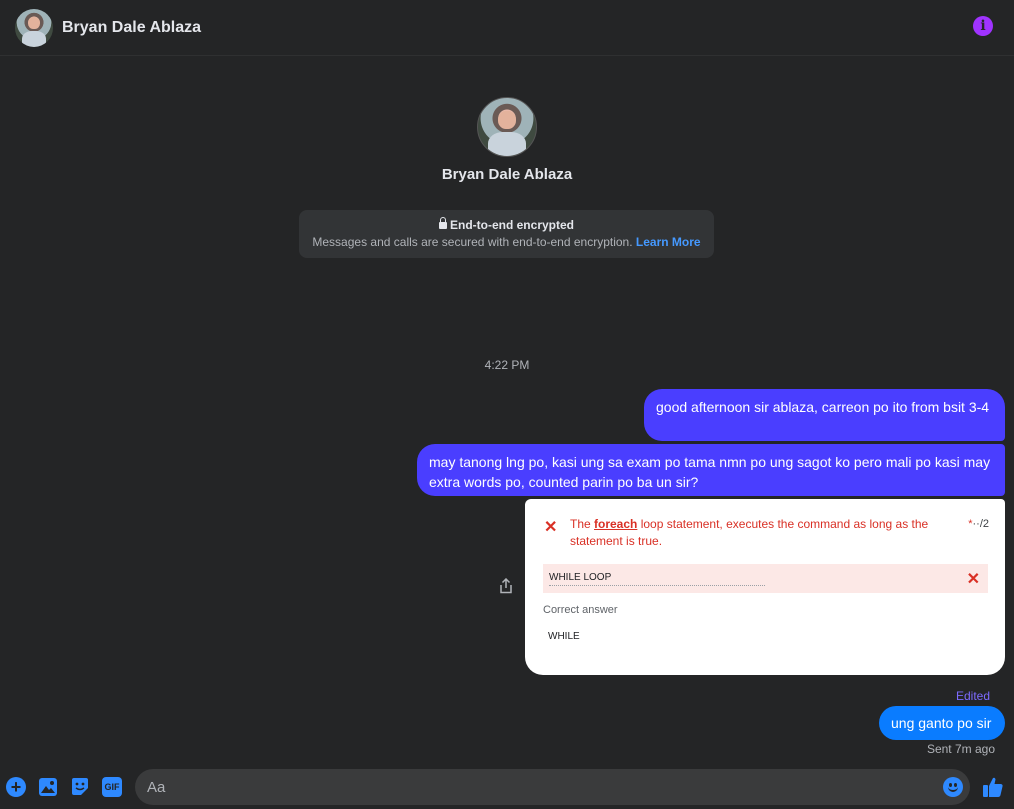 The image size is (1014, 809). I want to click on sticker-icon, so click(80, 787).